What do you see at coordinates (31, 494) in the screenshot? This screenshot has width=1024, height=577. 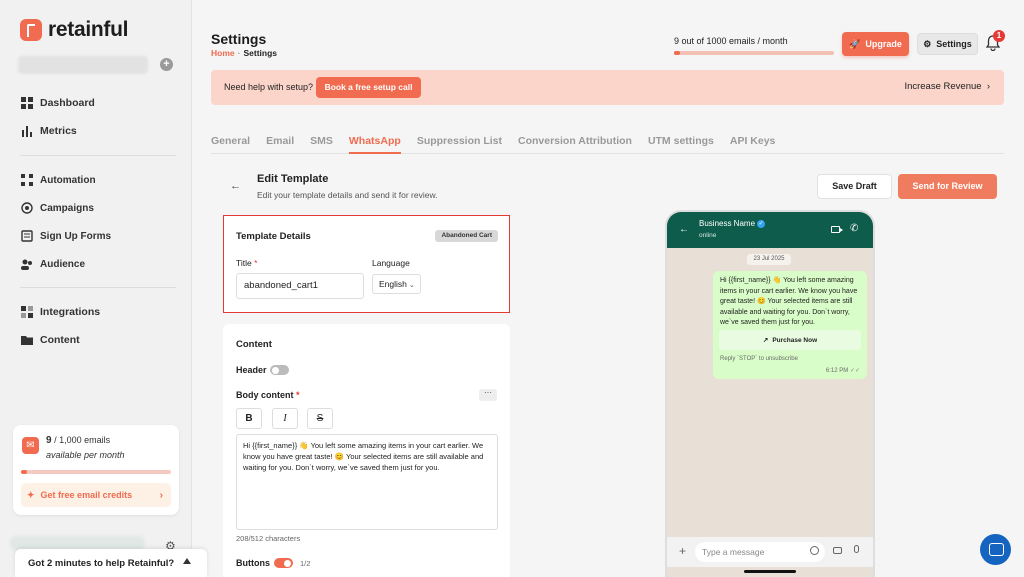 I see `sparkle-icon: ✦` at bounding box center [31, 494].